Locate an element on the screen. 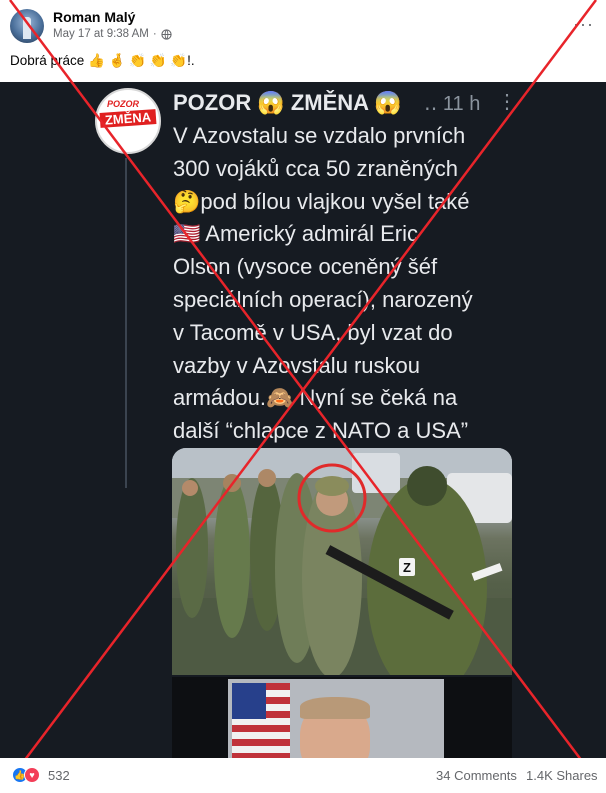  reactions-summary: 👍 ♥ 532 is located at coordinates (41, 775).